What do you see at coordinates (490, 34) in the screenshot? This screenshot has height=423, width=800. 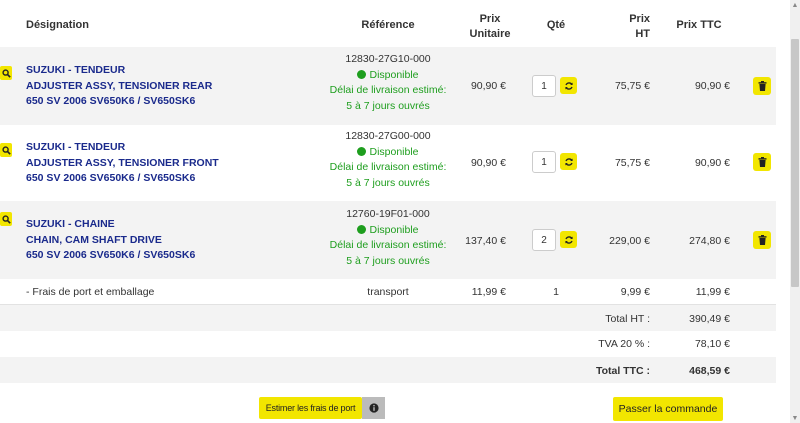 I see `col-unit-price-line2: Unitaire` at bounding box center [490, 34].